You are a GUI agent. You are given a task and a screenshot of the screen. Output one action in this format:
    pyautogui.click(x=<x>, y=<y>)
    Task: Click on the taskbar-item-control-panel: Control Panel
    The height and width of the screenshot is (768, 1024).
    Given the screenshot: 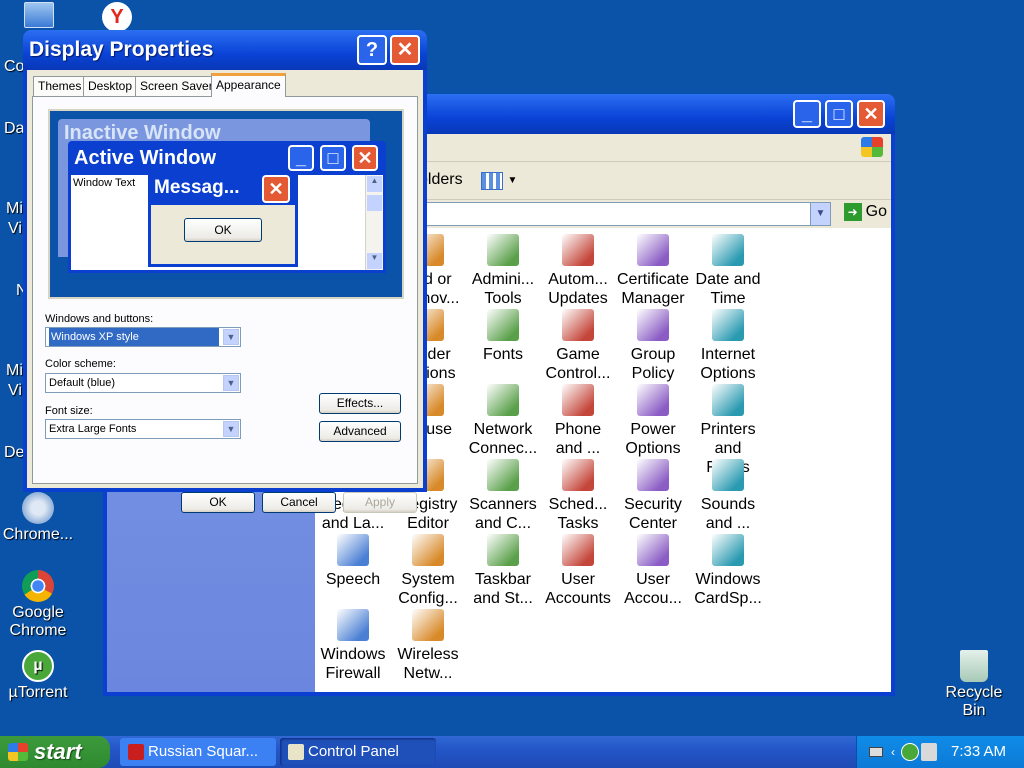 What is the action you would take?
    pyautogui.click(x=358, y=752)
    